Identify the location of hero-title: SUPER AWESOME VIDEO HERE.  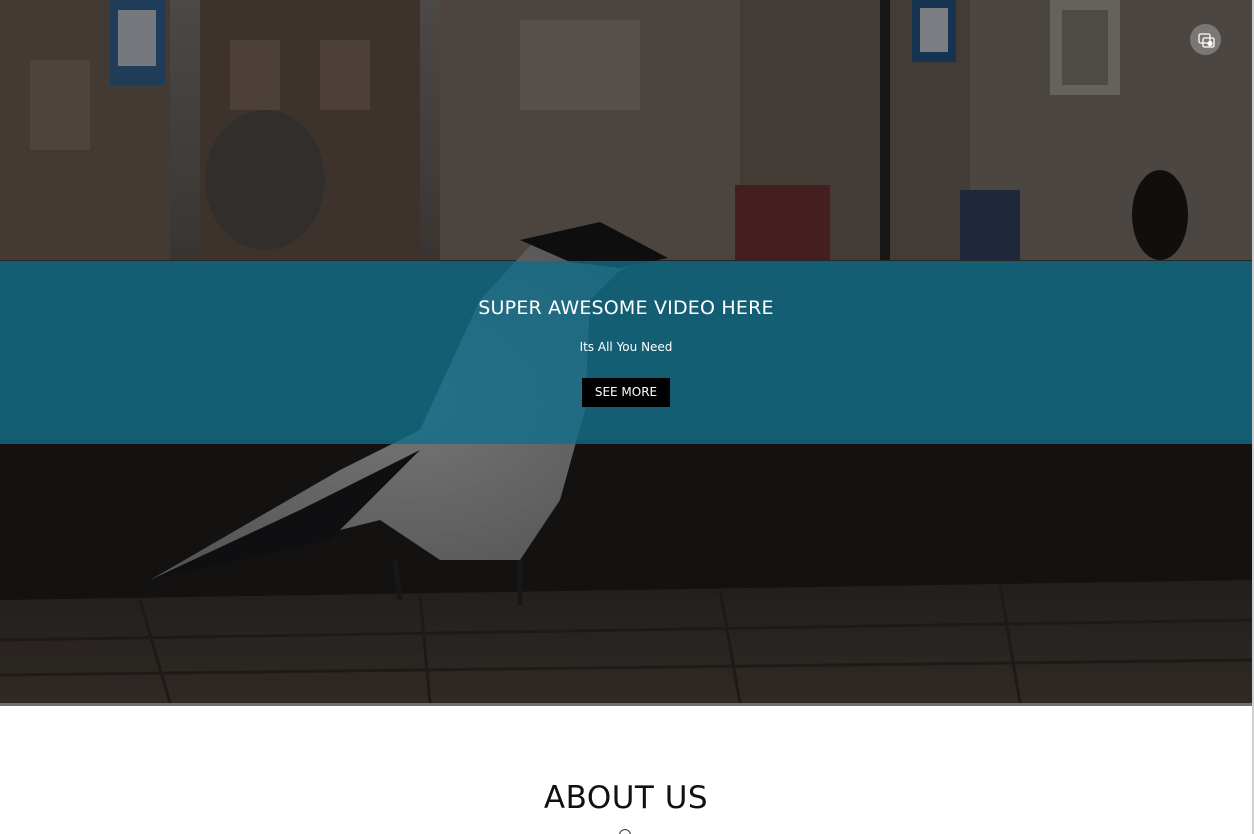
(626, 308).